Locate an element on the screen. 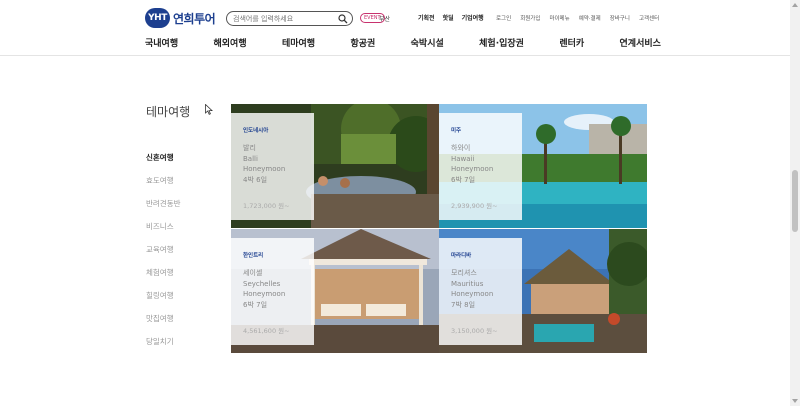 The height and width of the screenshot is (406, 800). product-name-en: Seychelles is located at coordinates (262, 283).